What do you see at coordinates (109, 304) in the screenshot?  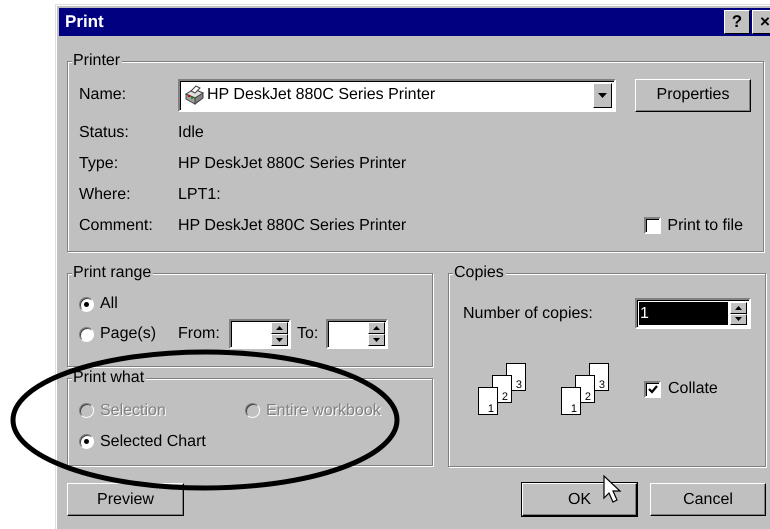 I see `radio-label: All` at bounding box center [109, 304].